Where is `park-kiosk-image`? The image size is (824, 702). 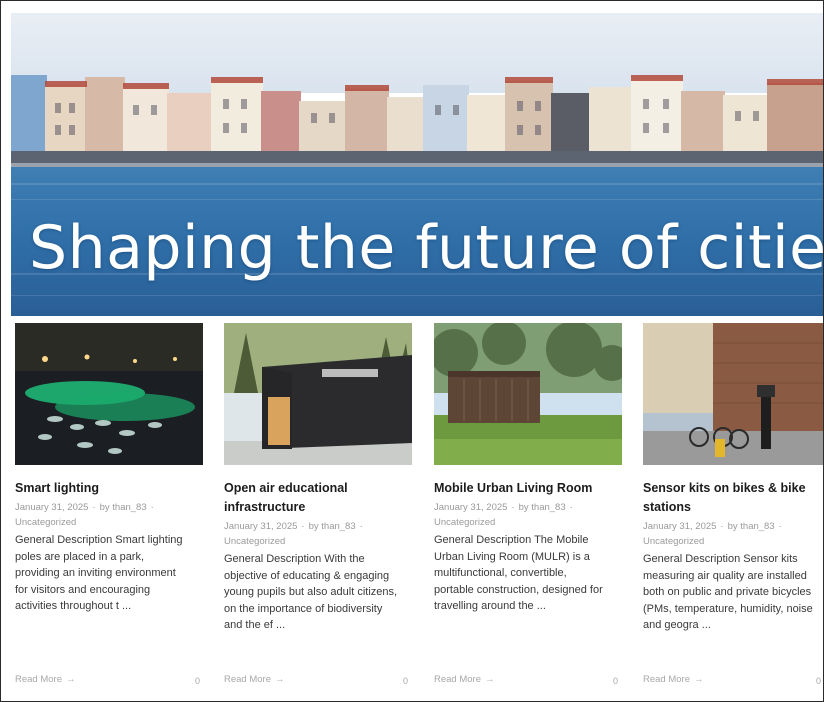 park-kiosk-image is located at coordinates (528, 394).